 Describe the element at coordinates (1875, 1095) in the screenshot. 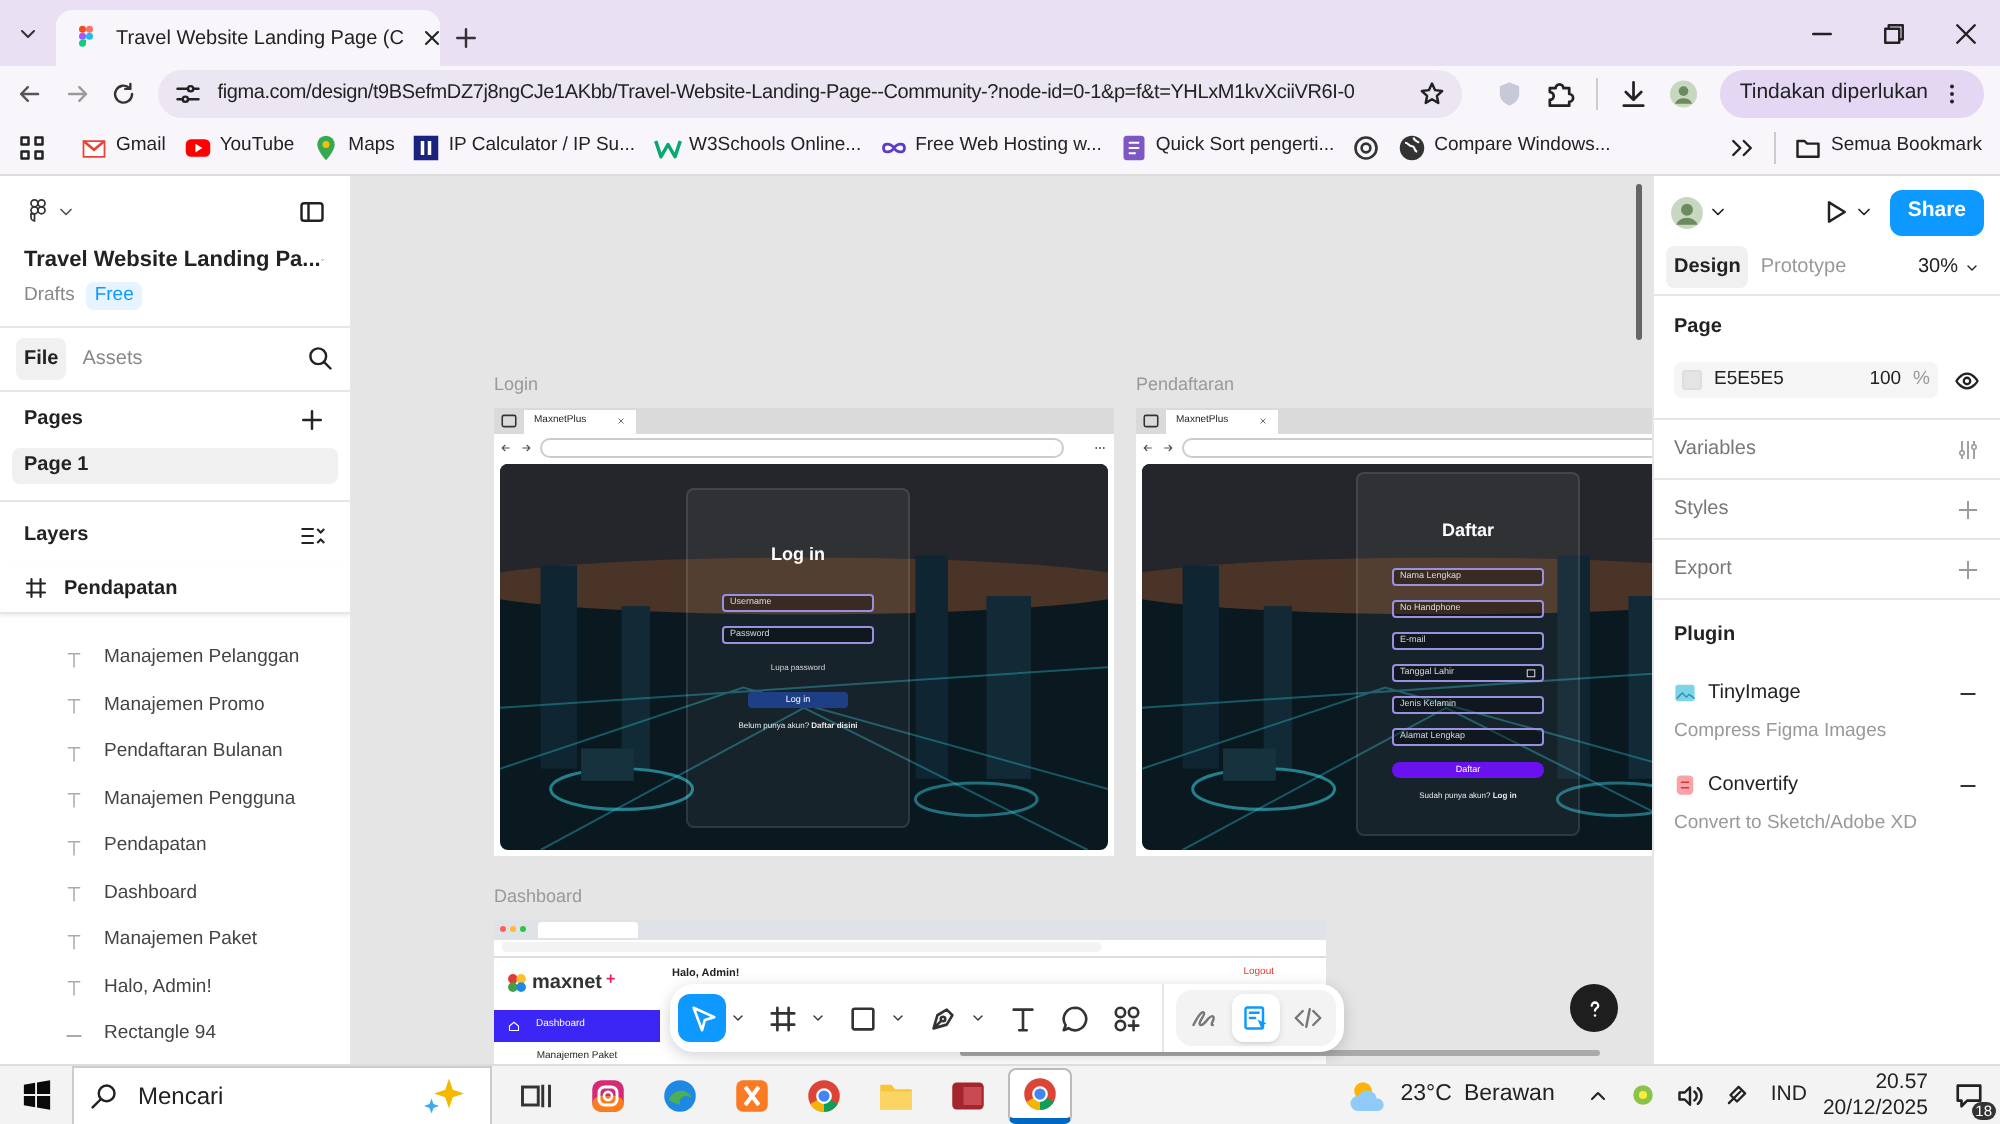

I see `clock: 20.57 20/12/2025` at that location.